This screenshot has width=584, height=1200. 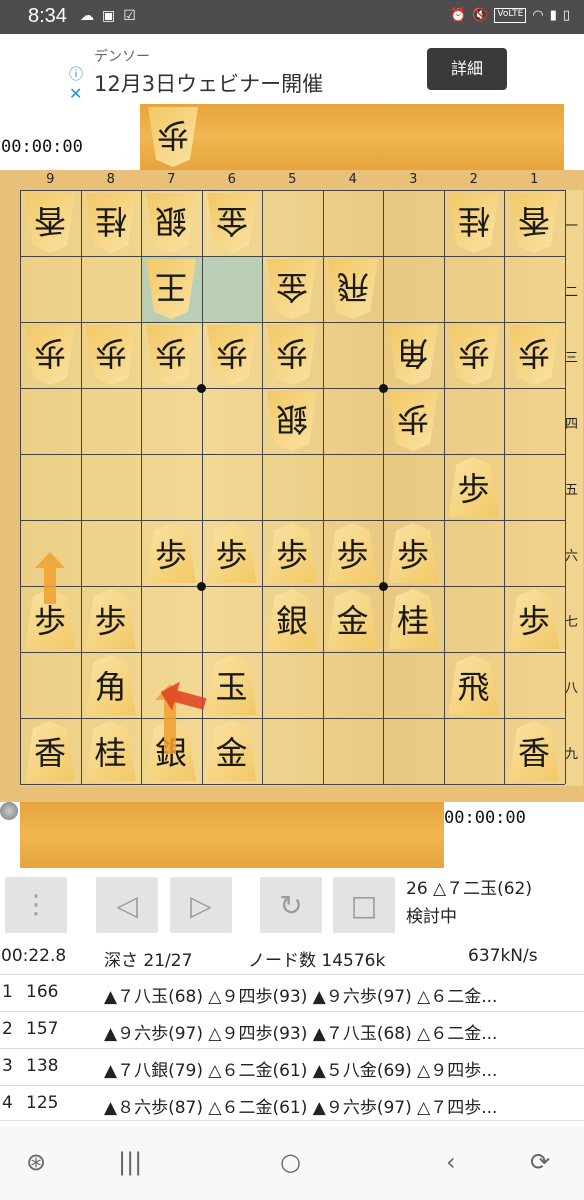 What do you see at coordinates (201, 388) in the screenshot?
I see `star-point` at bounding box center [201, 388].